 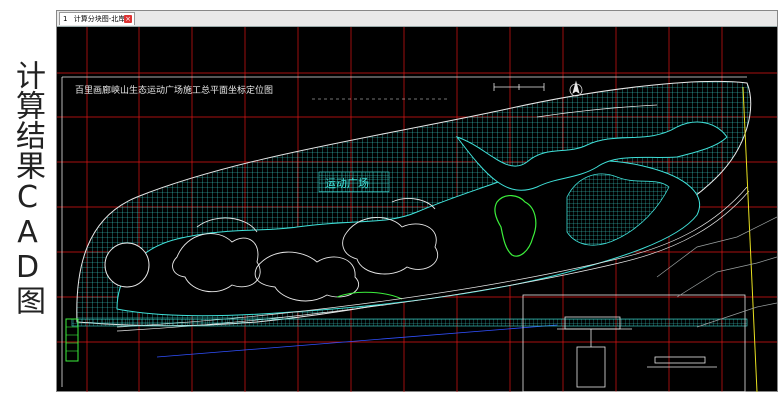 I want to click on legend-column-rows, so click(x=72, y=339).